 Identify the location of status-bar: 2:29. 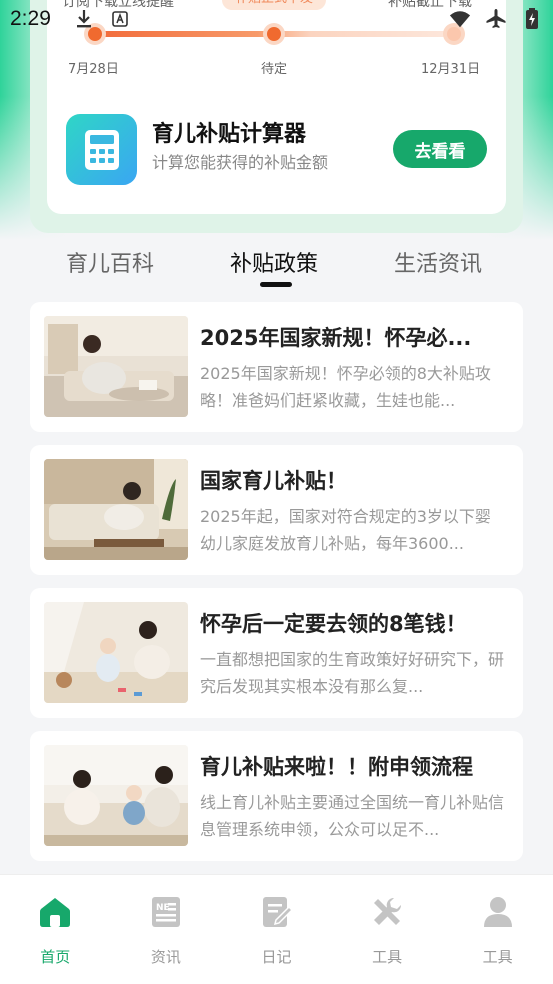
(276, 19).